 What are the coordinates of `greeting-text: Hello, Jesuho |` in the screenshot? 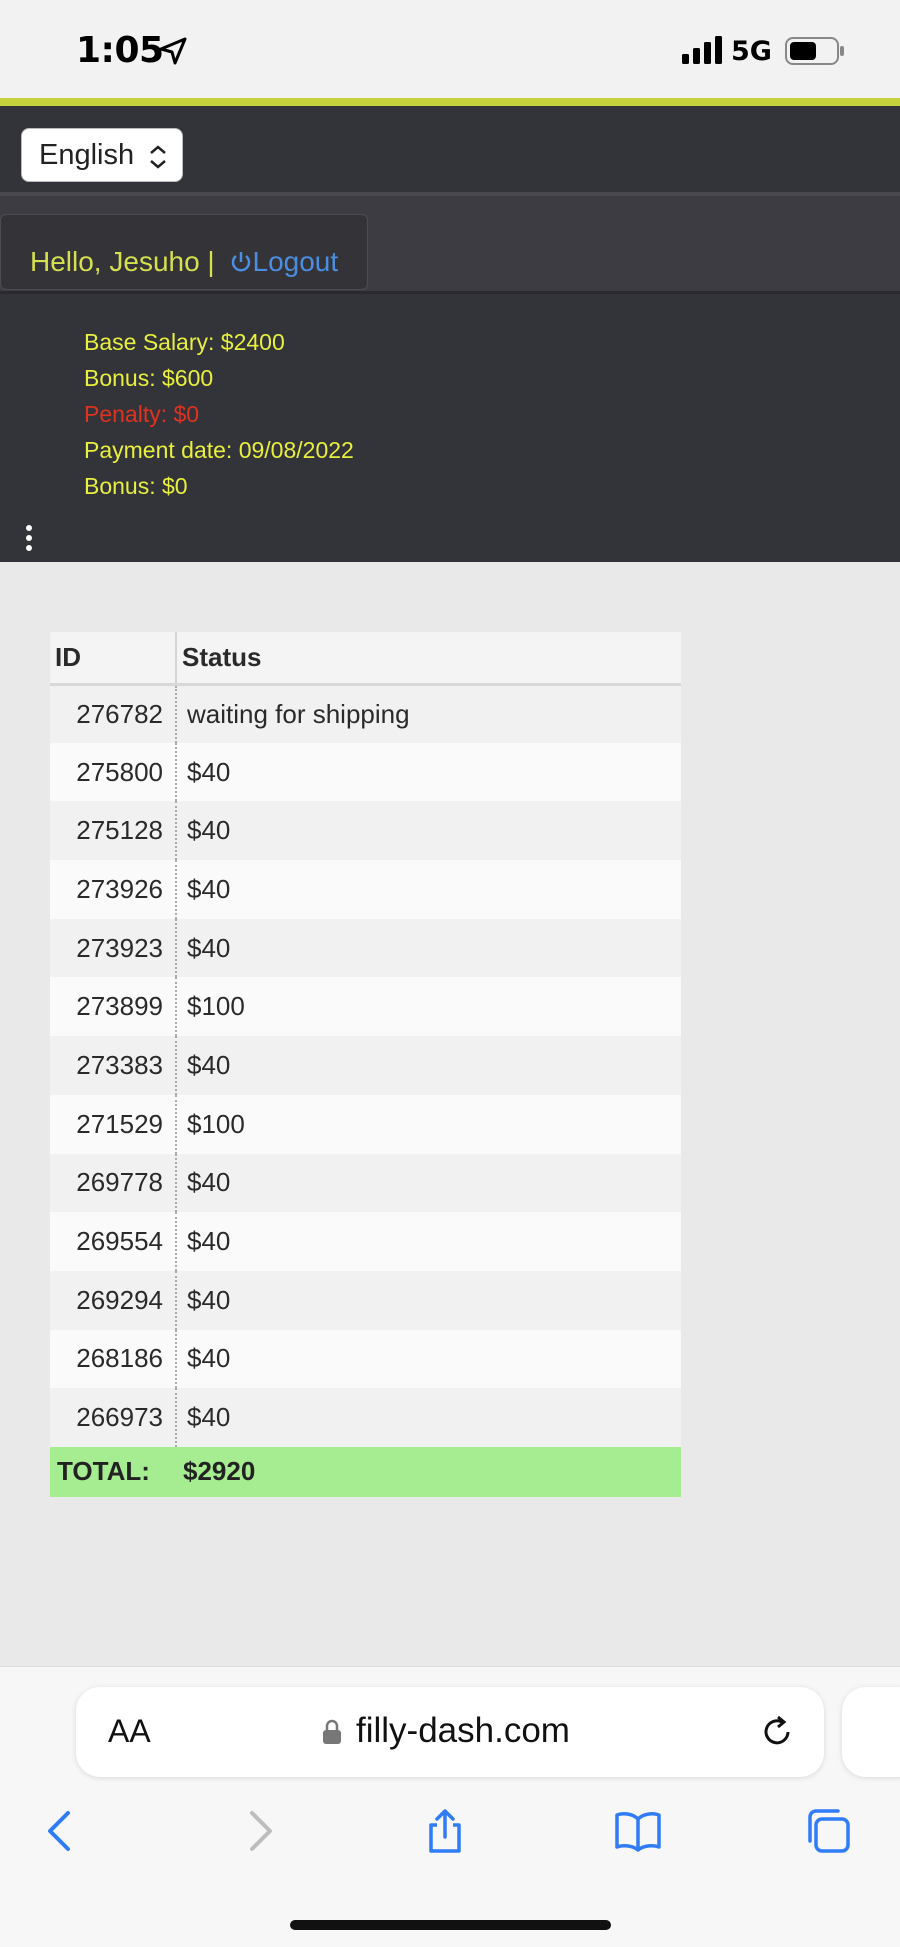 It's located at (126, 261).